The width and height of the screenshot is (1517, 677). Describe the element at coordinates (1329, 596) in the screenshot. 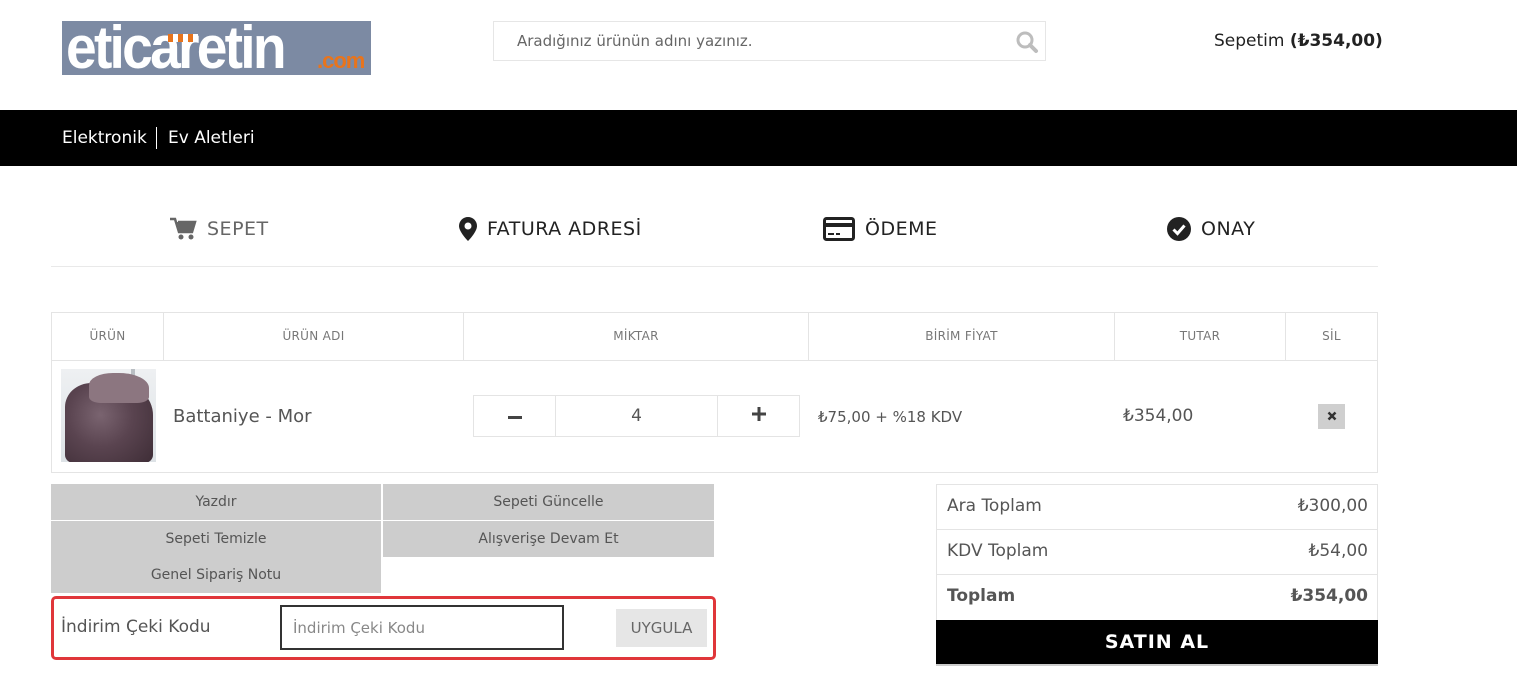

I see `grand-total-value: ₺354,00` at that location.